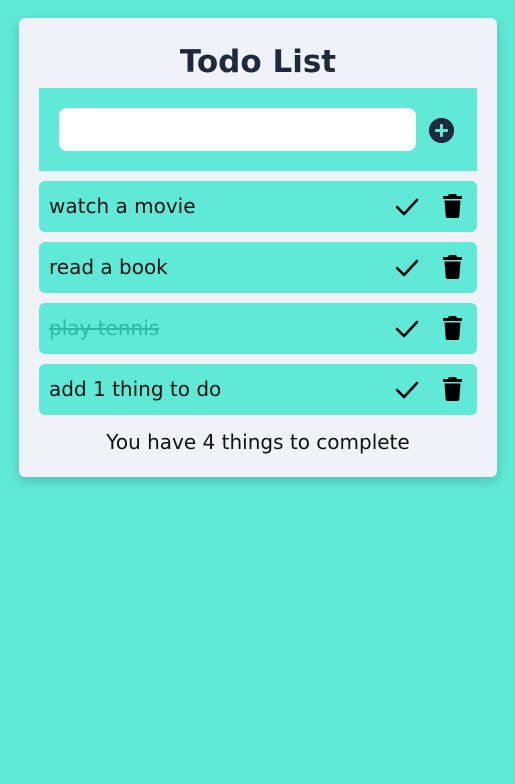  What do you see at coordinates (122, 206) in the screenshot?
I see `todo-text: watch a movie` at bounding box center [122, 206].